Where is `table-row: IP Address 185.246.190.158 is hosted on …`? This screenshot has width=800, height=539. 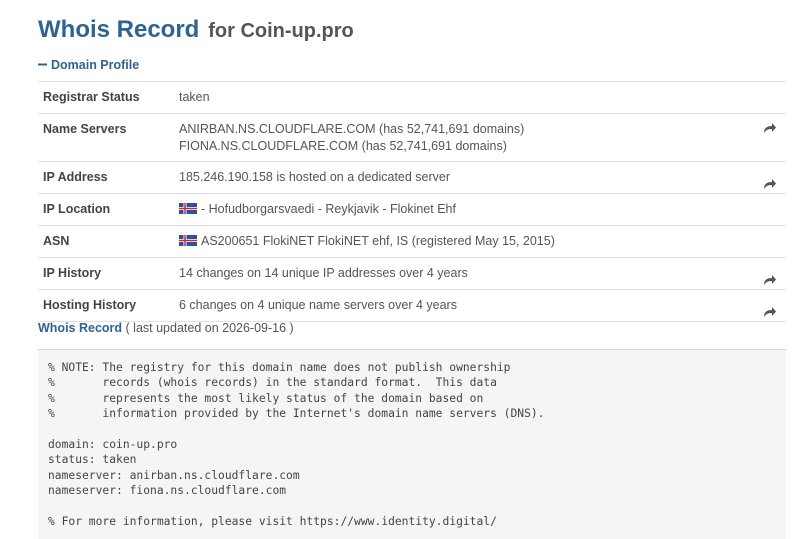 table-row: IP Address 185.246.190.158 is hosted on … is located at coordinates (412, 177).